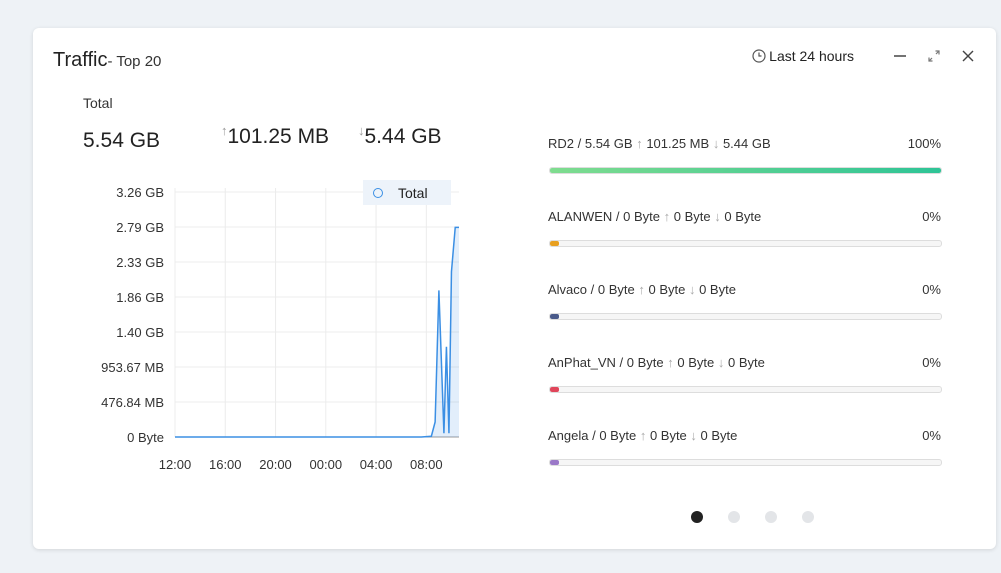 This screenshot has height=573, width=1001. Describe the element at coordinates (864, 56) in the screenshot. I see `widget-controls: Last 24 hours` at that location.